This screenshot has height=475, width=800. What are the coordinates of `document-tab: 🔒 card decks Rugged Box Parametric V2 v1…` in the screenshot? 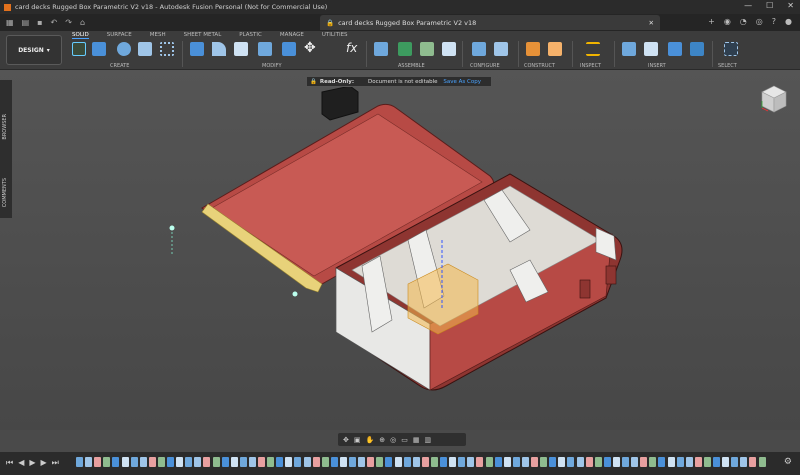 It's located at (490, 22).